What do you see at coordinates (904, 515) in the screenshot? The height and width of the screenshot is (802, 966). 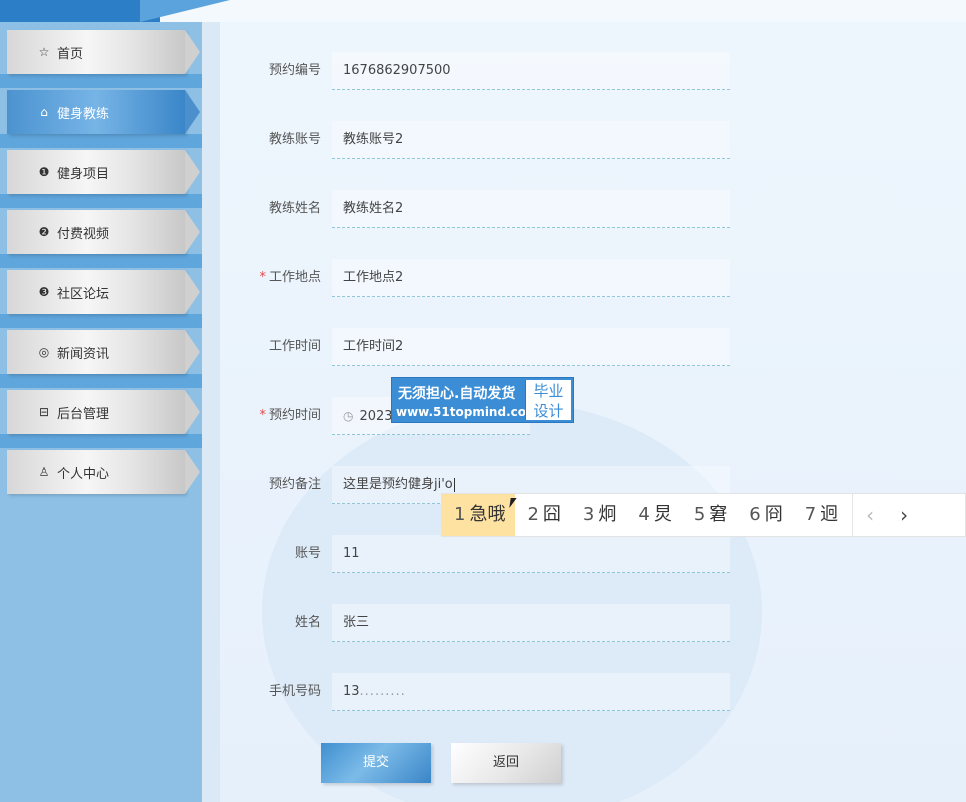 I see `ime-next-page-icon: ›` at bounding box center [904, 515].